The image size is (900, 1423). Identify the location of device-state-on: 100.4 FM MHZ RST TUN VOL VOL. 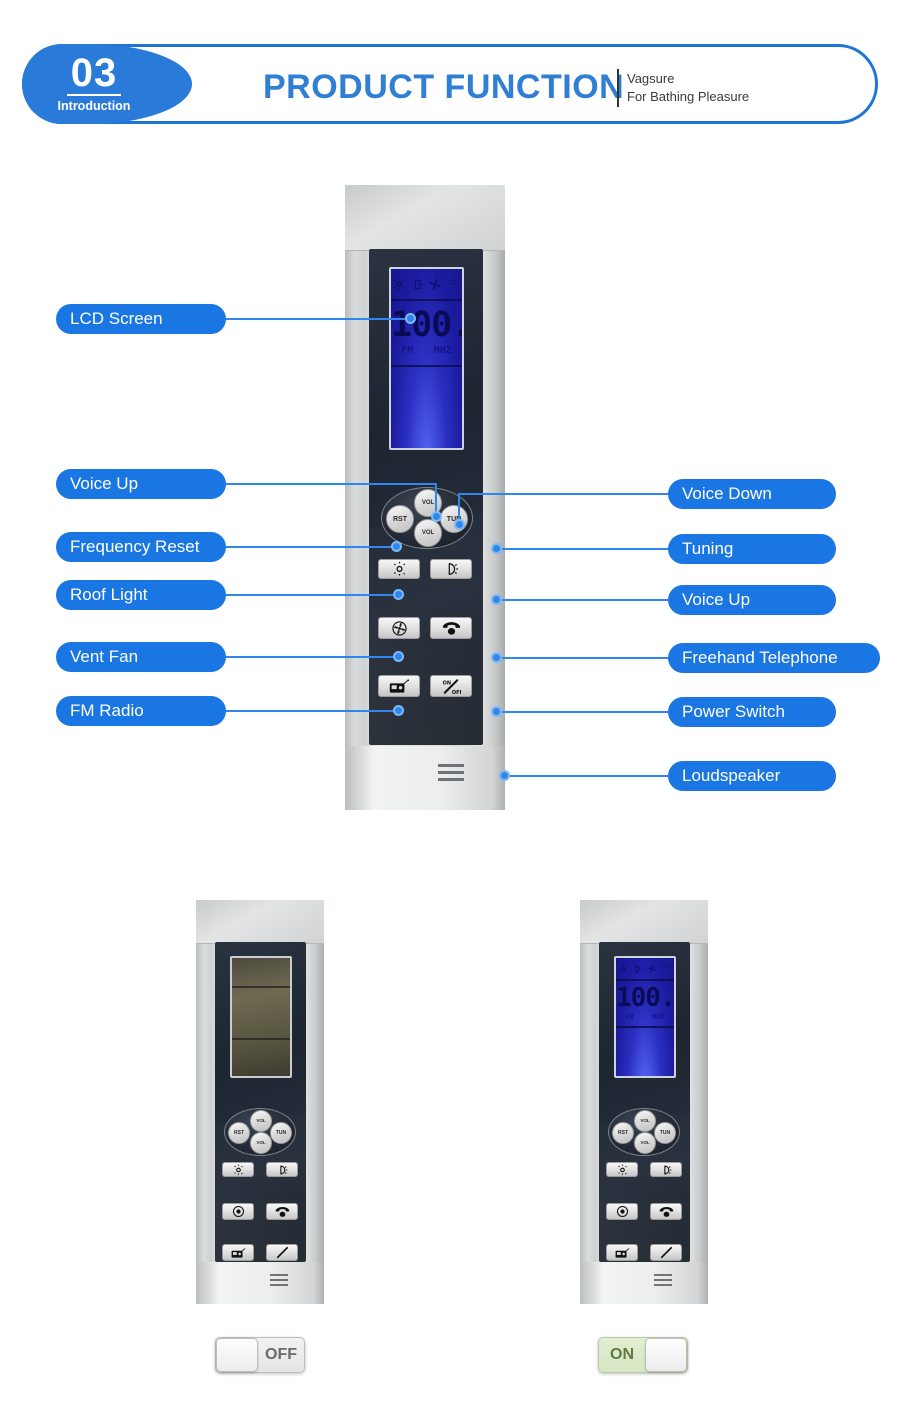
(644, 1102).